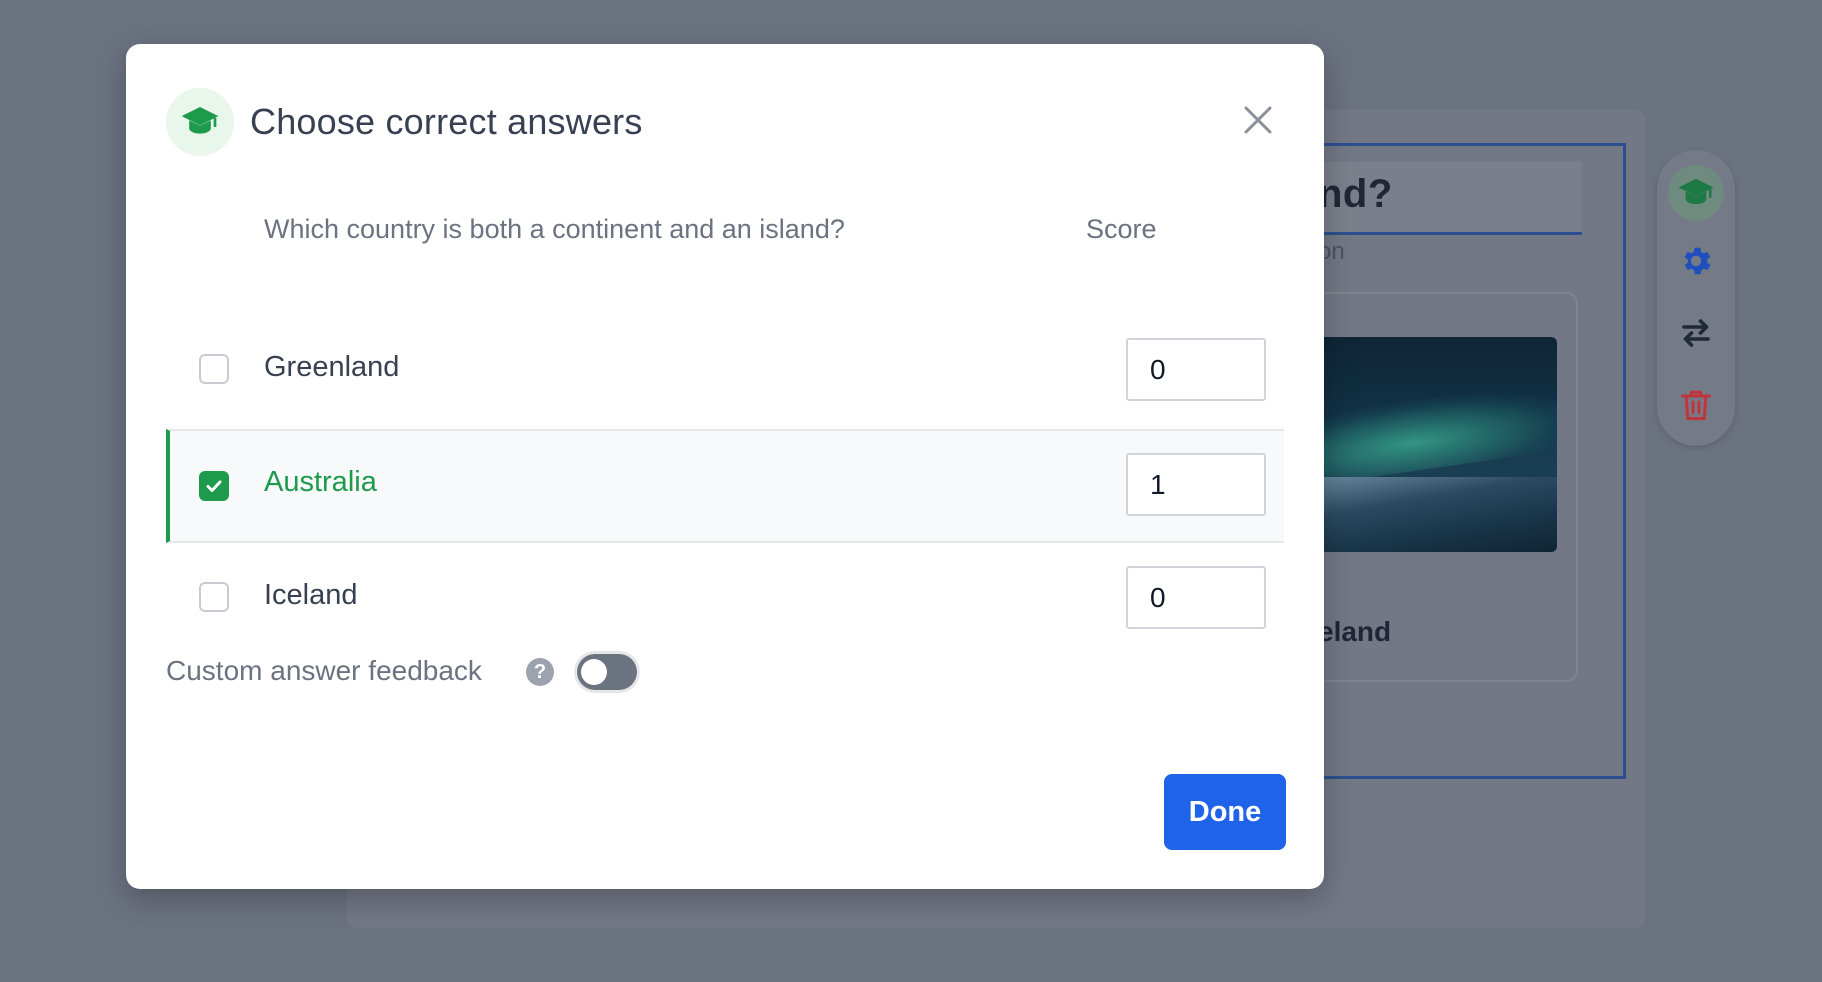 The height and width of the screenshot is (982, 1822). Describe the element at coordinates (1355, 194) in the screenshot. I see `question-title-fragment: nd?` at that location.